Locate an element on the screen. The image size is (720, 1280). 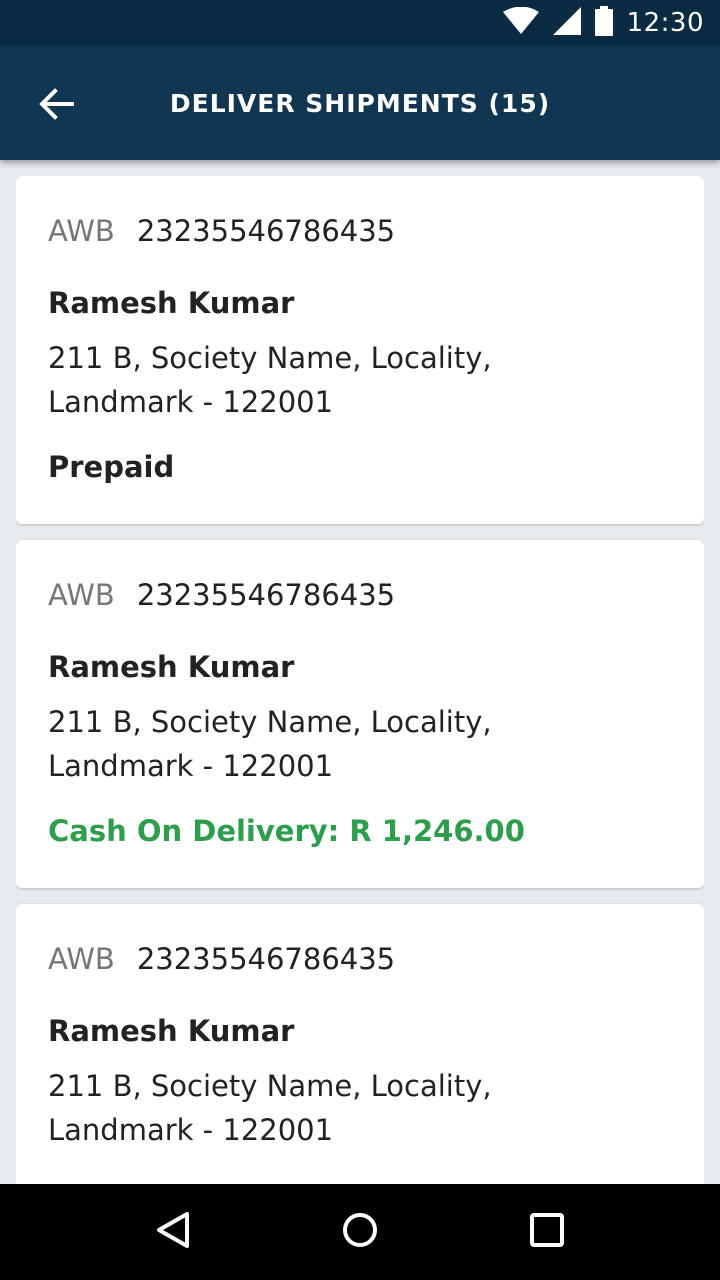
recents-square-icon is located at coordinates (546, 1232).